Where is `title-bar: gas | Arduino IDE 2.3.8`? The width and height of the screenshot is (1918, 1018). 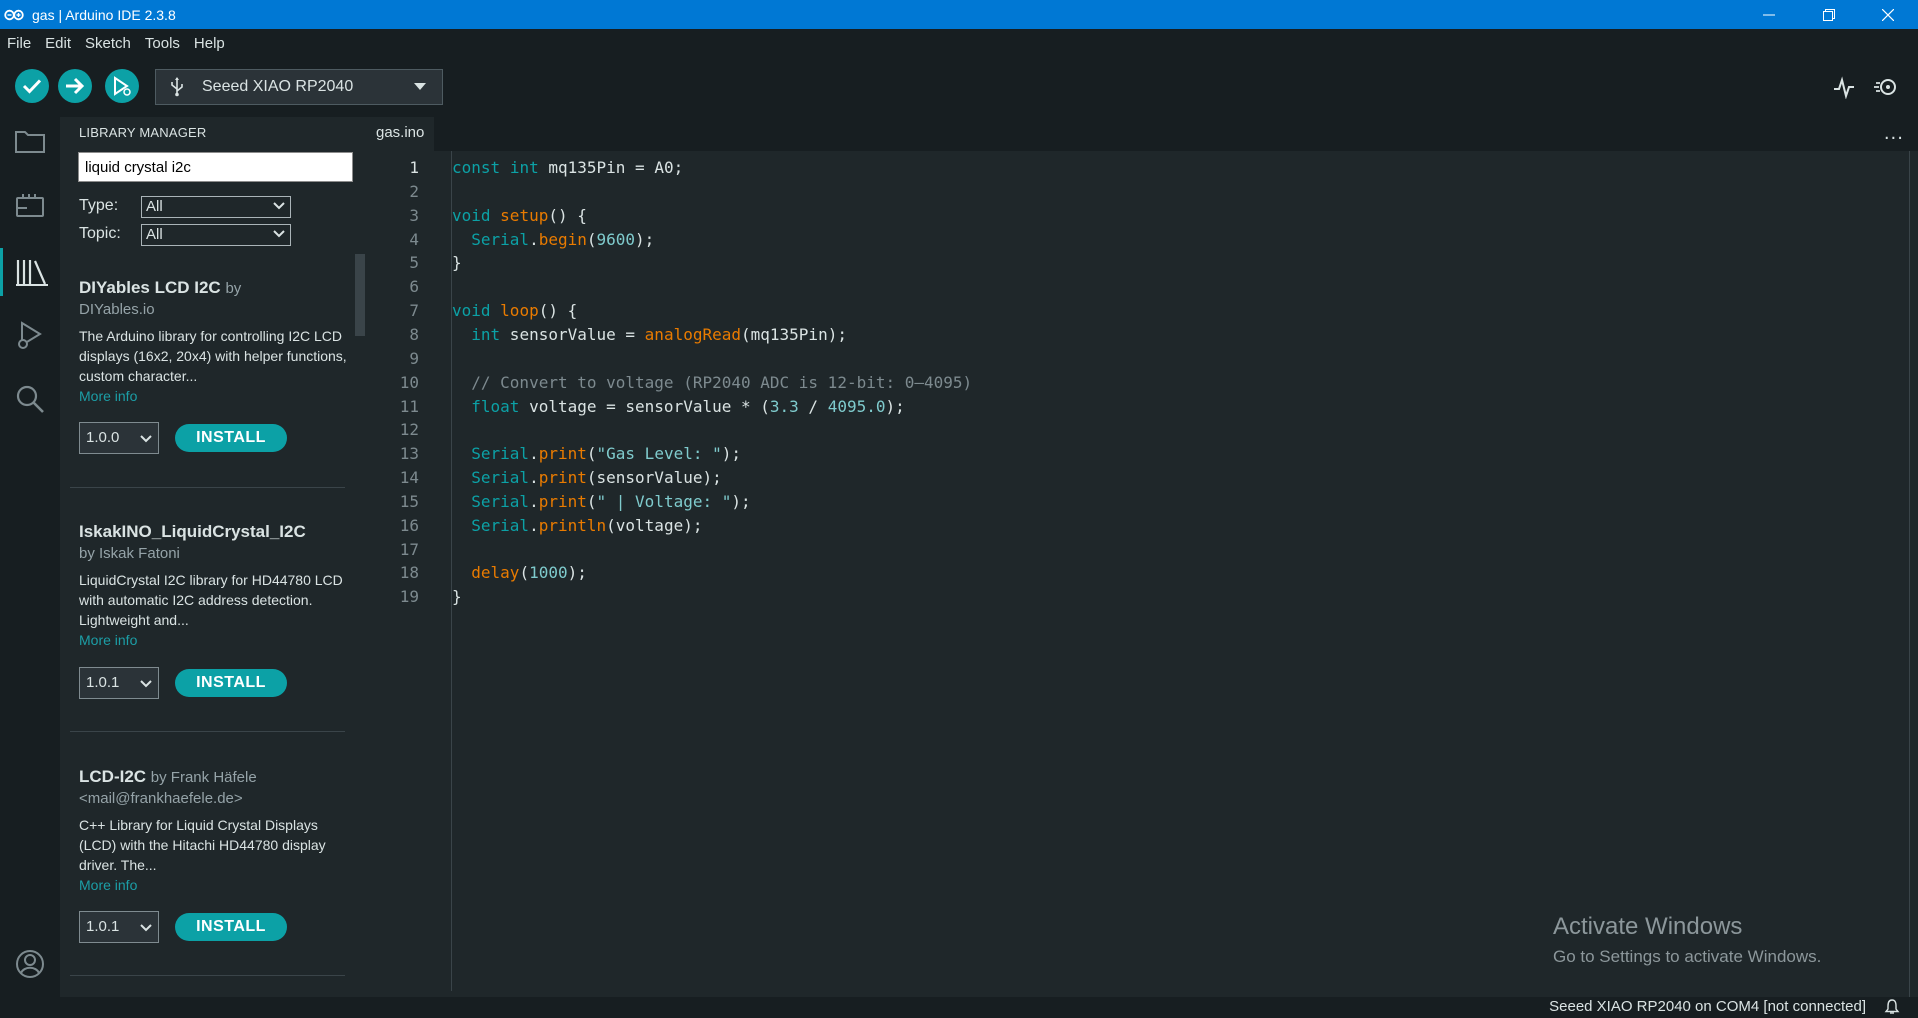
title-bar: gas | Arduino IDE 2.3.8 is located at coordinates (959, 14).